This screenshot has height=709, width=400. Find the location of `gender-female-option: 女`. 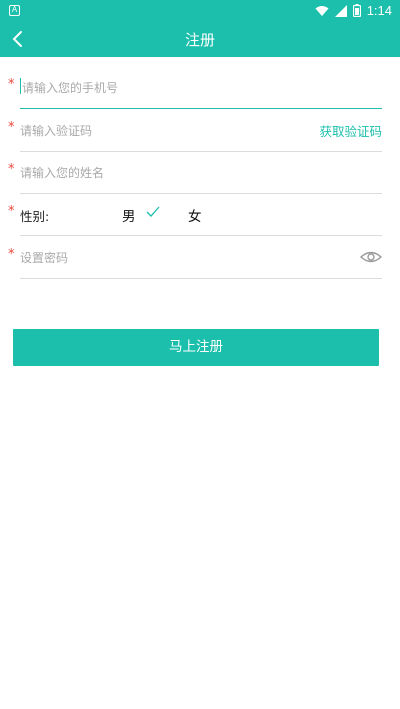

gender-female-option: 女 is located at coordinates (195, 215).